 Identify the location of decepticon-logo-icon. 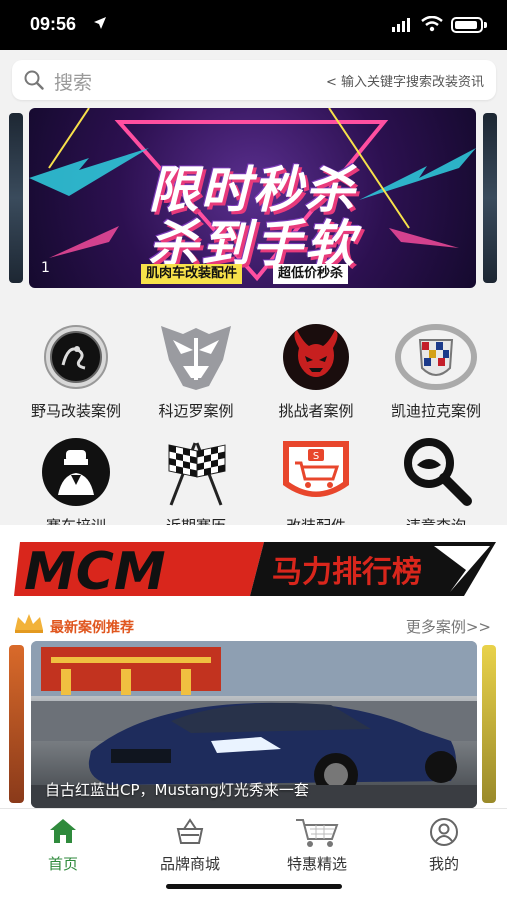
(196, 358).